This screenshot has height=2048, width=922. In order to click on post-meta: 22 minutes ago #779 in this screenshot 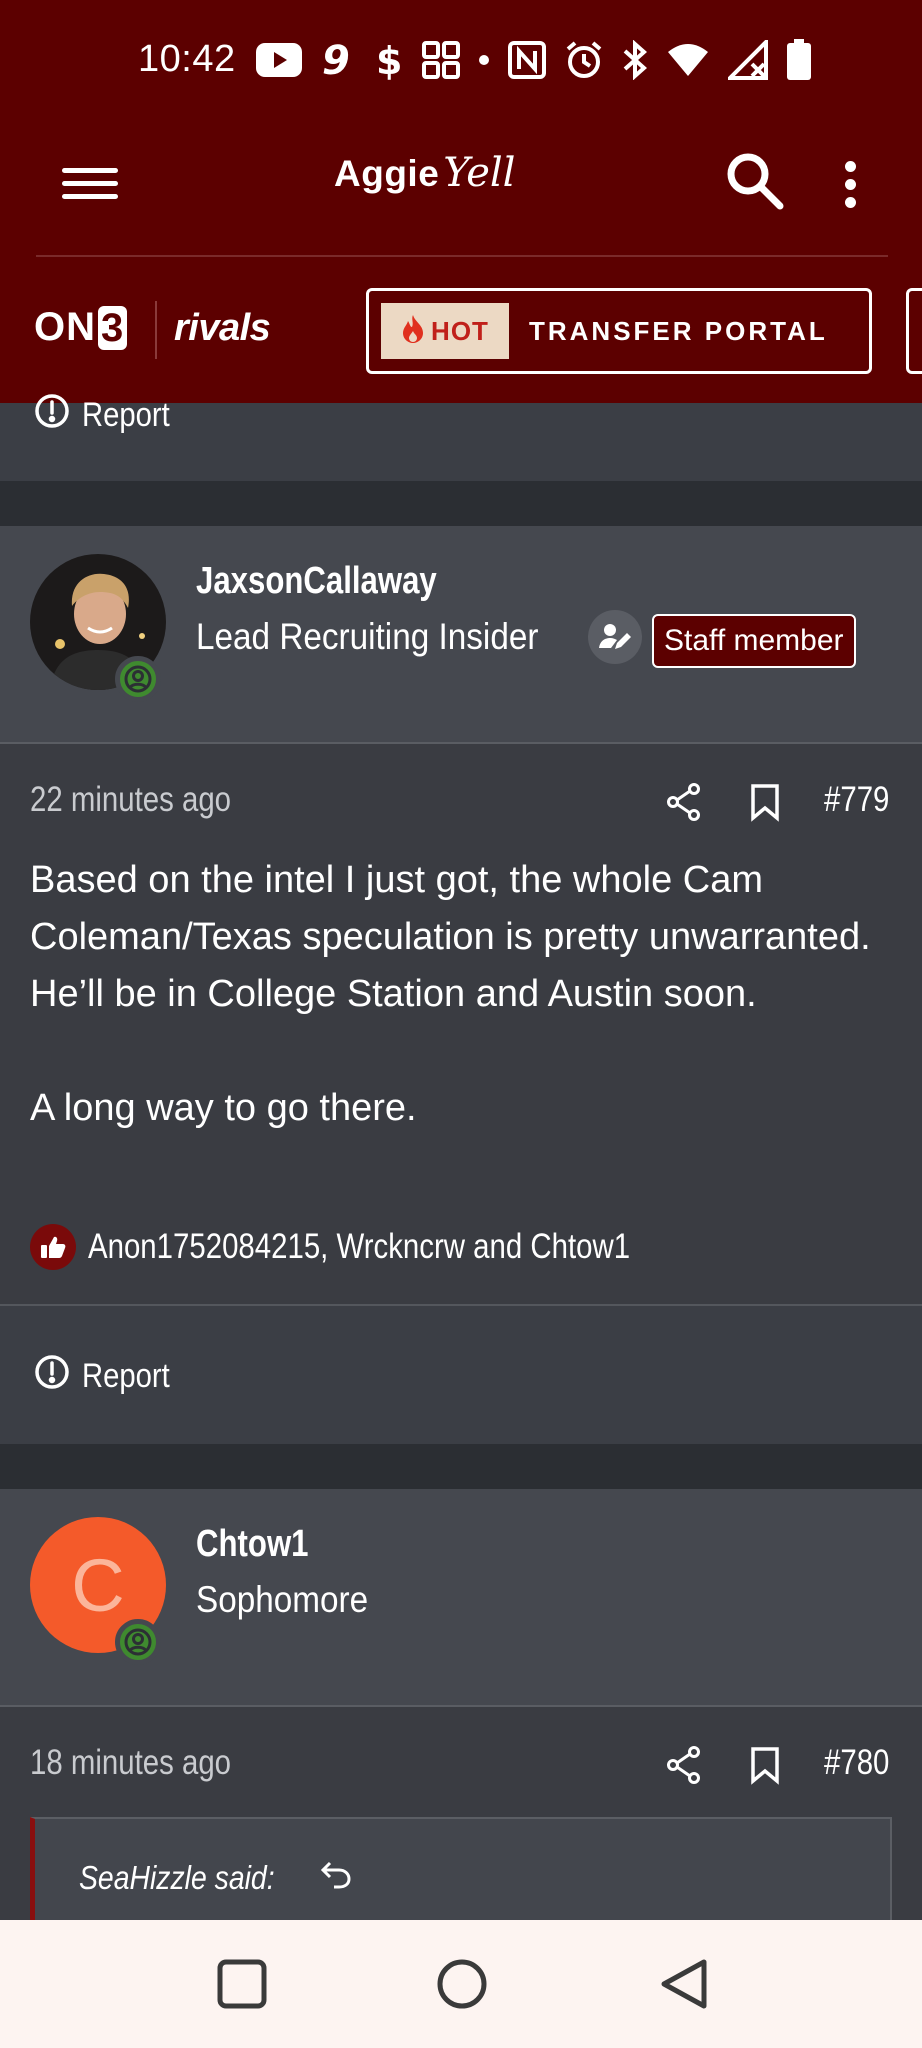, I will do `click(461, 802)`.